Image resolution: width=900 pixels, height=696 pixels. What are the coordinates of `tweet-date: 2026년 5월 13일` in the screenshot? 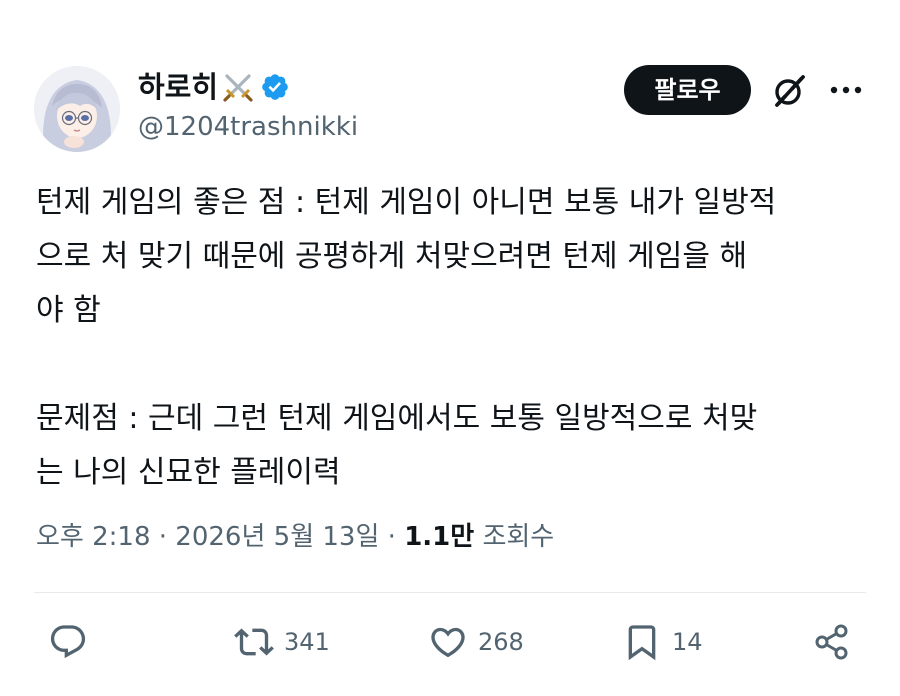 It's located at (277, 537).